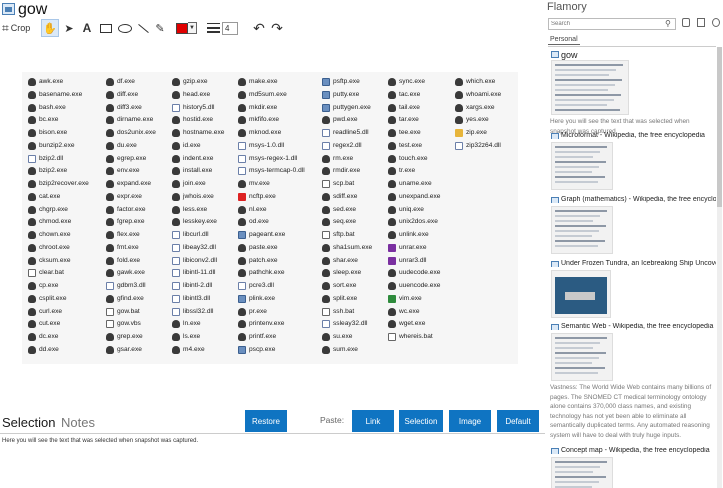  I want to click on file-name: rm.exe, so click(343, 158).